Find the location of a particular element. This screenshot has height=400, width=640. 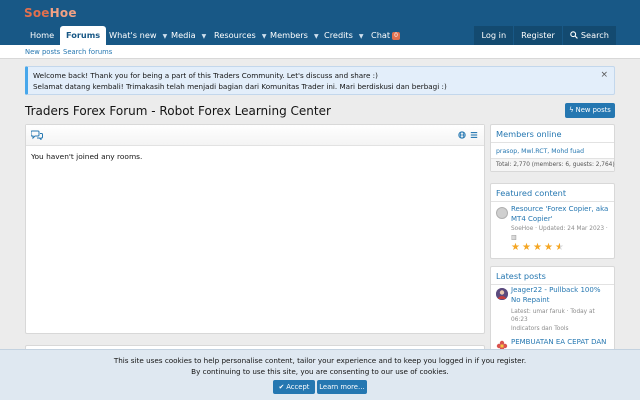

menu-icon is located at coordinates (474, 135).